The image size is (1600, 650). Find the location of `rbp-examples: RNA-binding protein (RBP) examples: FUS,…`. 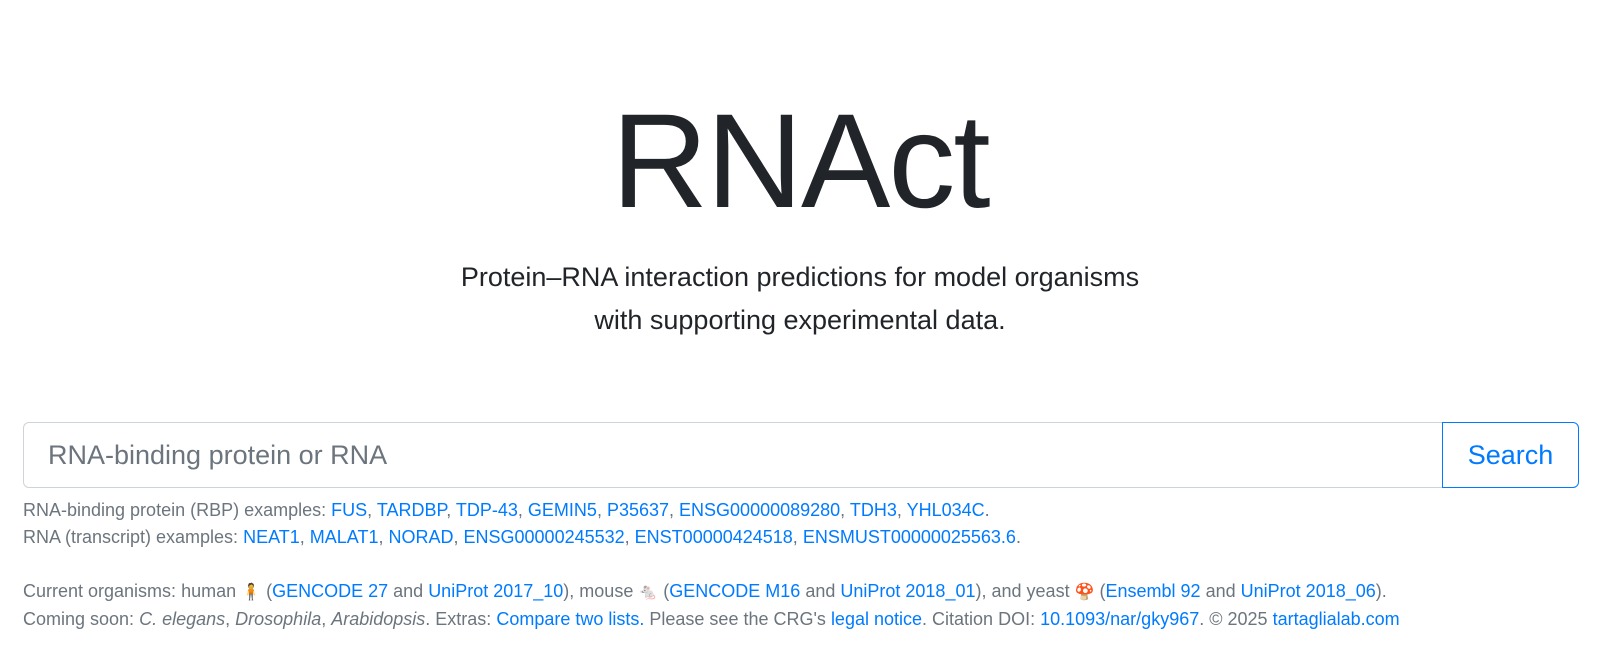

rbp-examples: RNA-binding protein (RBP) examples: FUS,… is located at coordinates (506, 510).